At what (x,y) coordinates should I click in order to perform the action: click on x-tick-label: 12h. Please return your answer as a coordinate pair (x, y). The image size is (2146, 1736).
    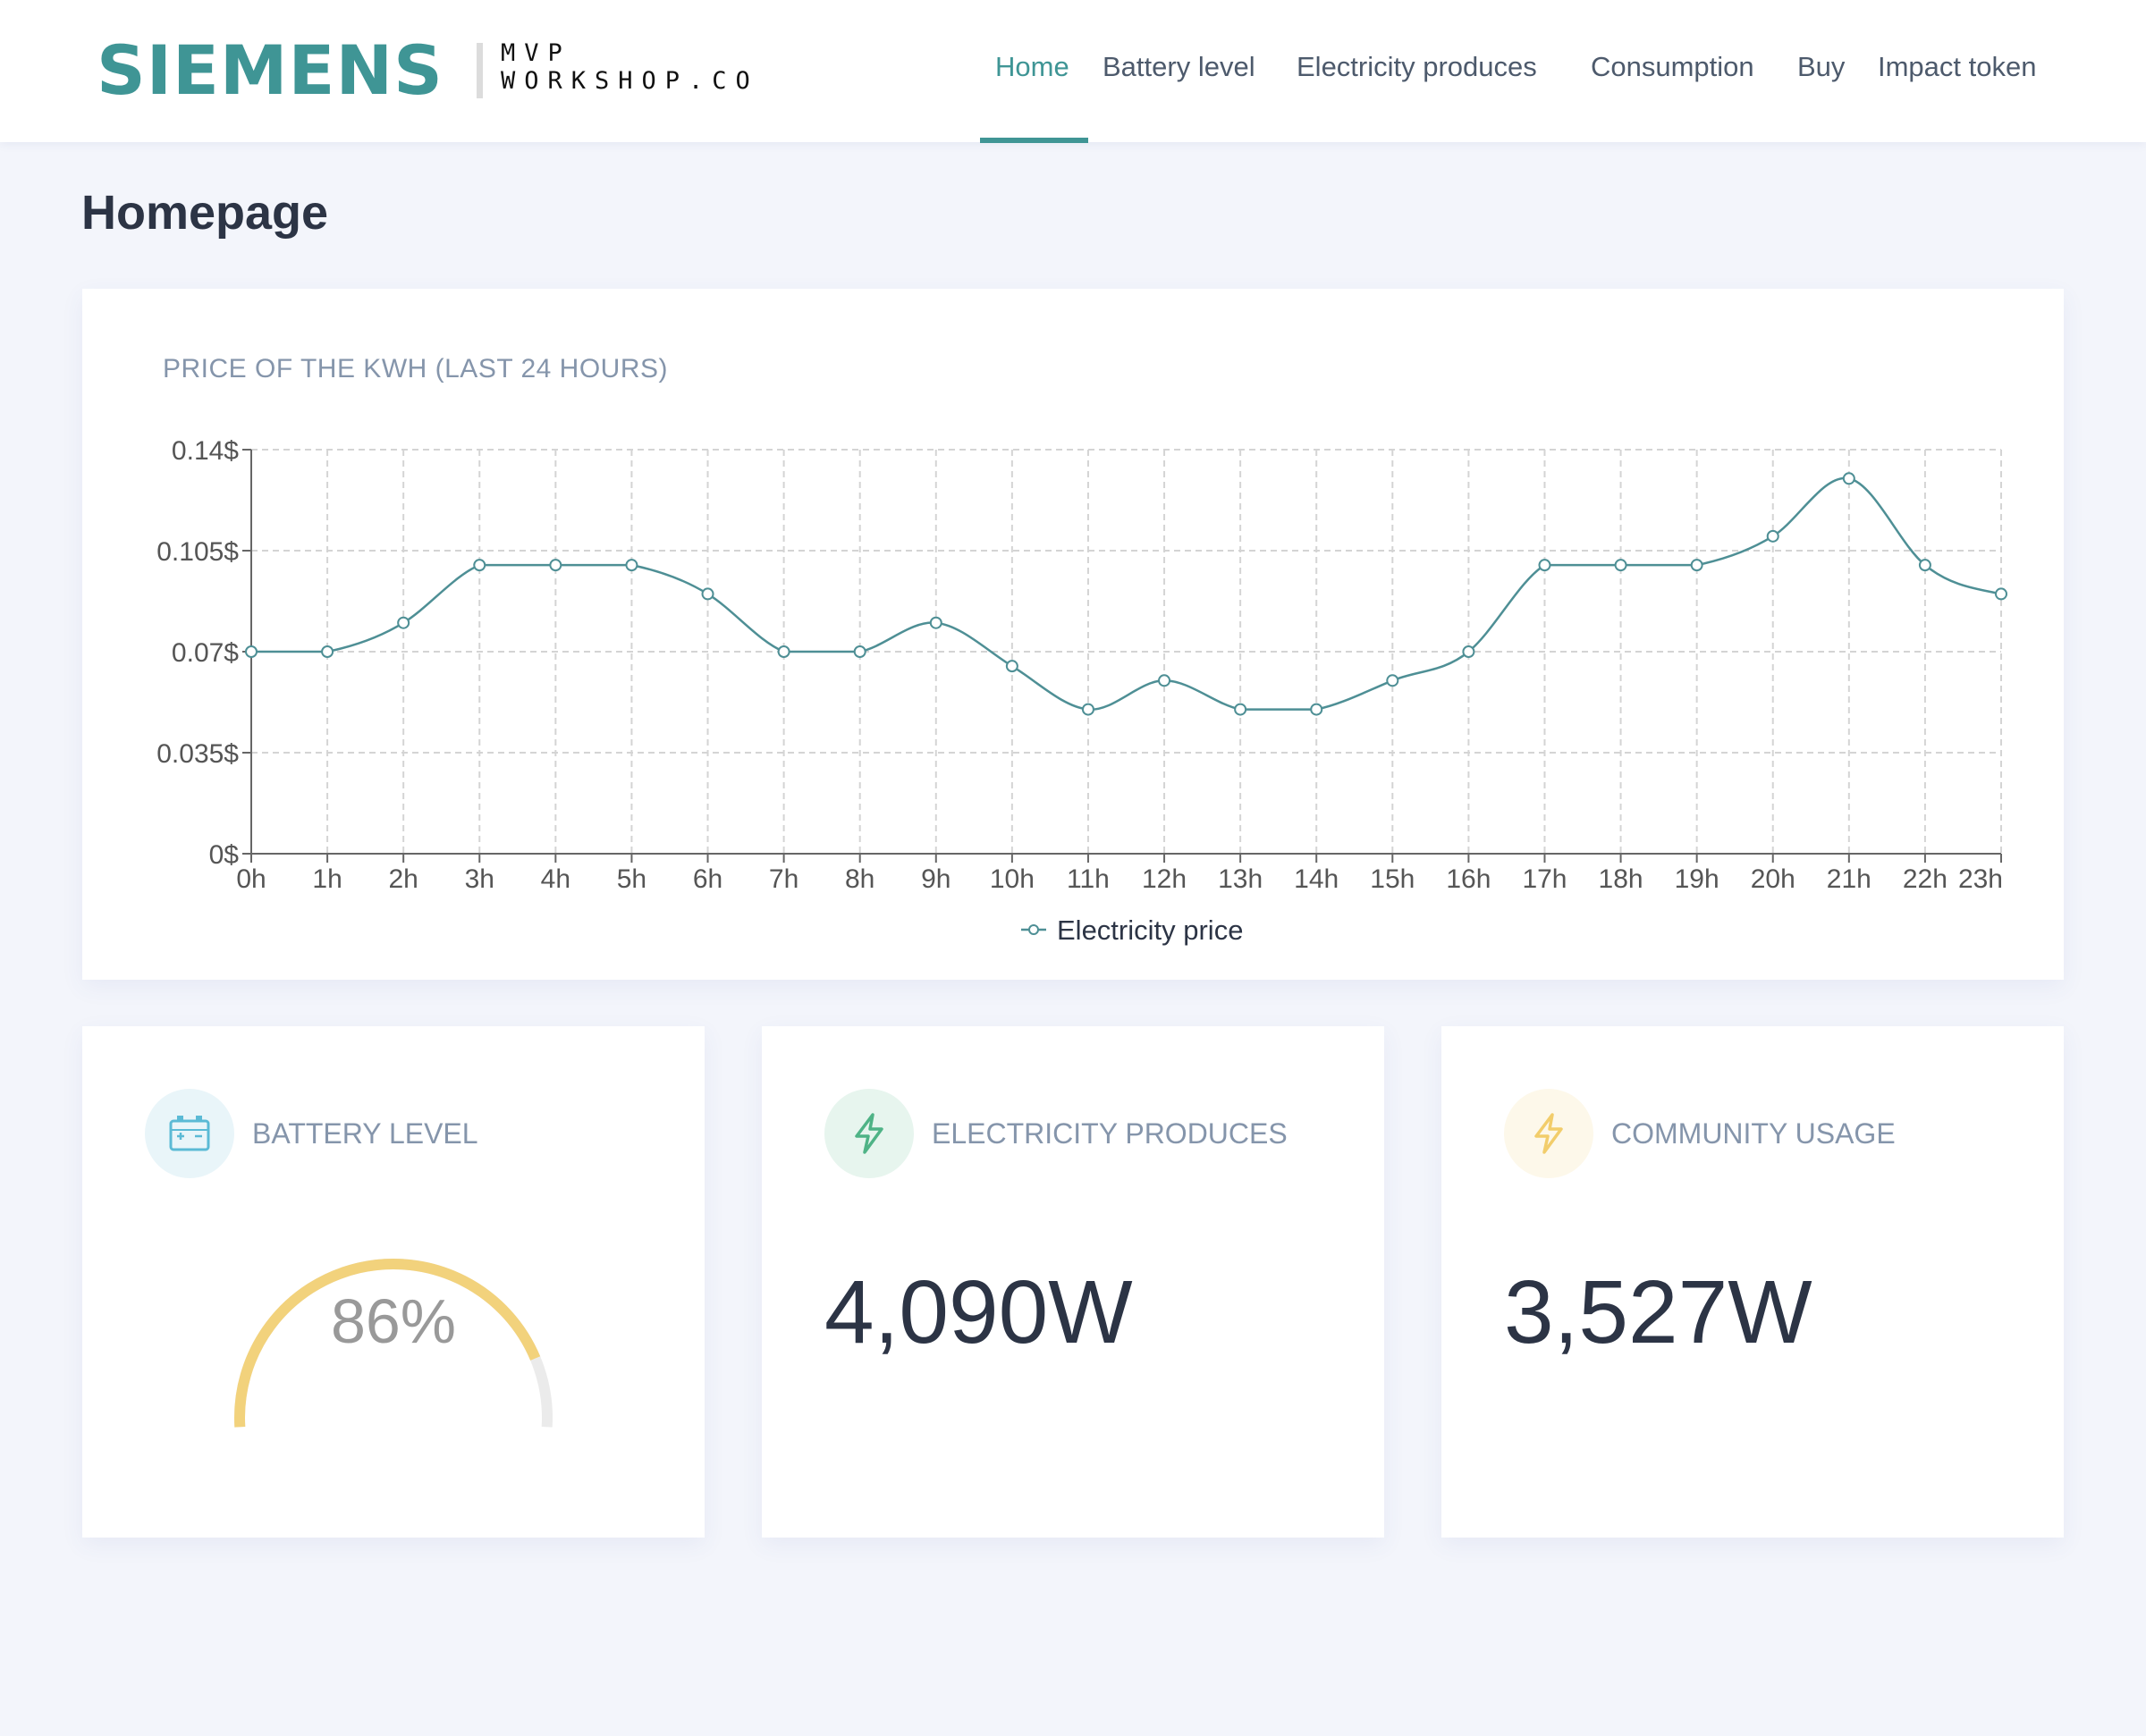
    Looking at the image, I should click on (1164, 879).